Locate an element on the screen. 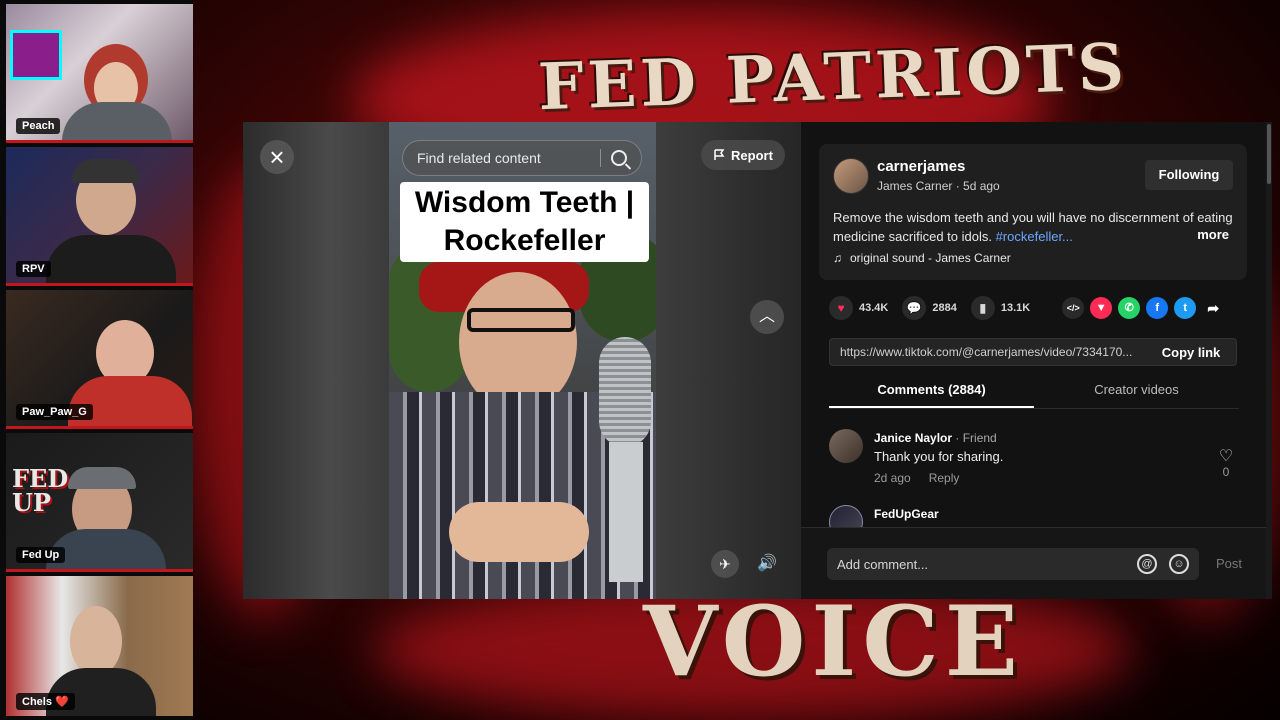 This screenshot has height=720, width=1280. stats-row: ♥ 43.4K 💬 2884 ▮ 13.1K </> ▼ ✆ f t ➦ is located at coordinates (1034, 308).